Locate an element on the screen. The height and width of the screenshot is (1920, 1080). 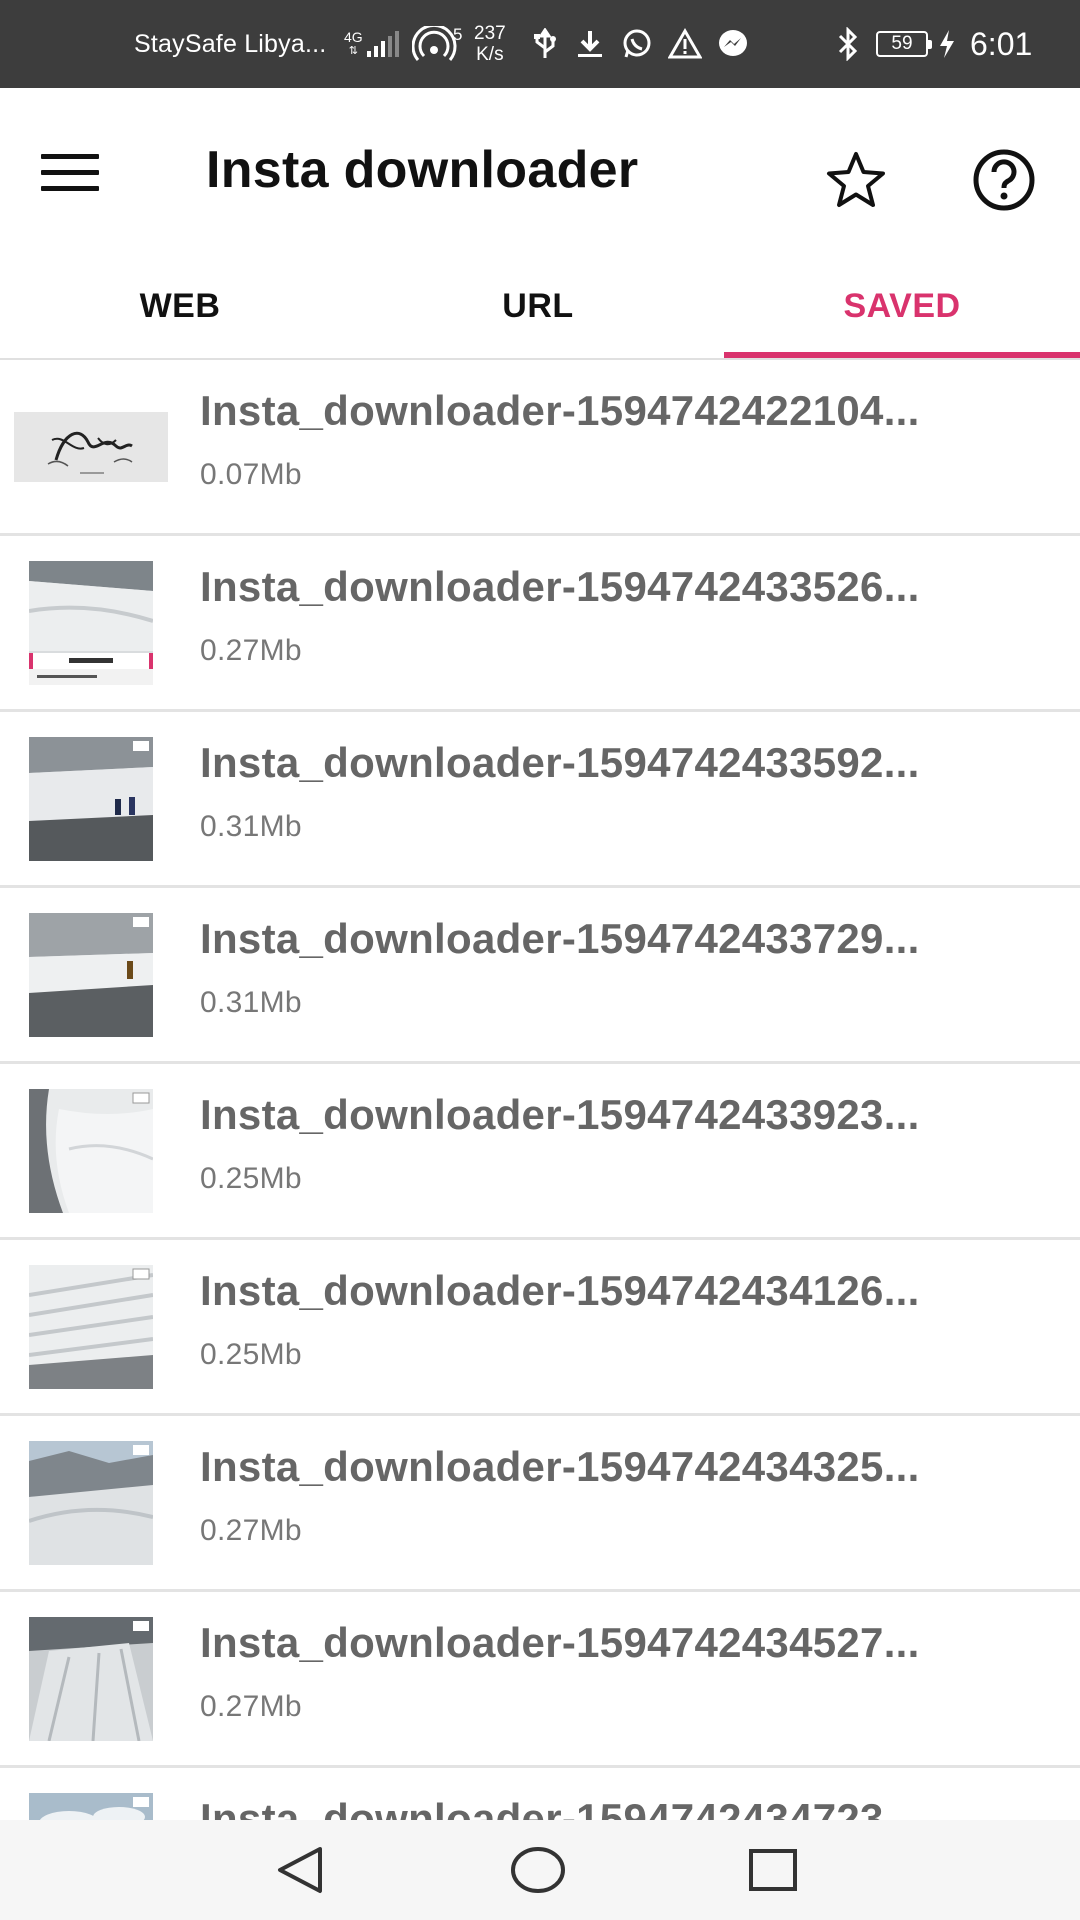
network-type: 4G ⇅ is located at coordinates (353, 43).